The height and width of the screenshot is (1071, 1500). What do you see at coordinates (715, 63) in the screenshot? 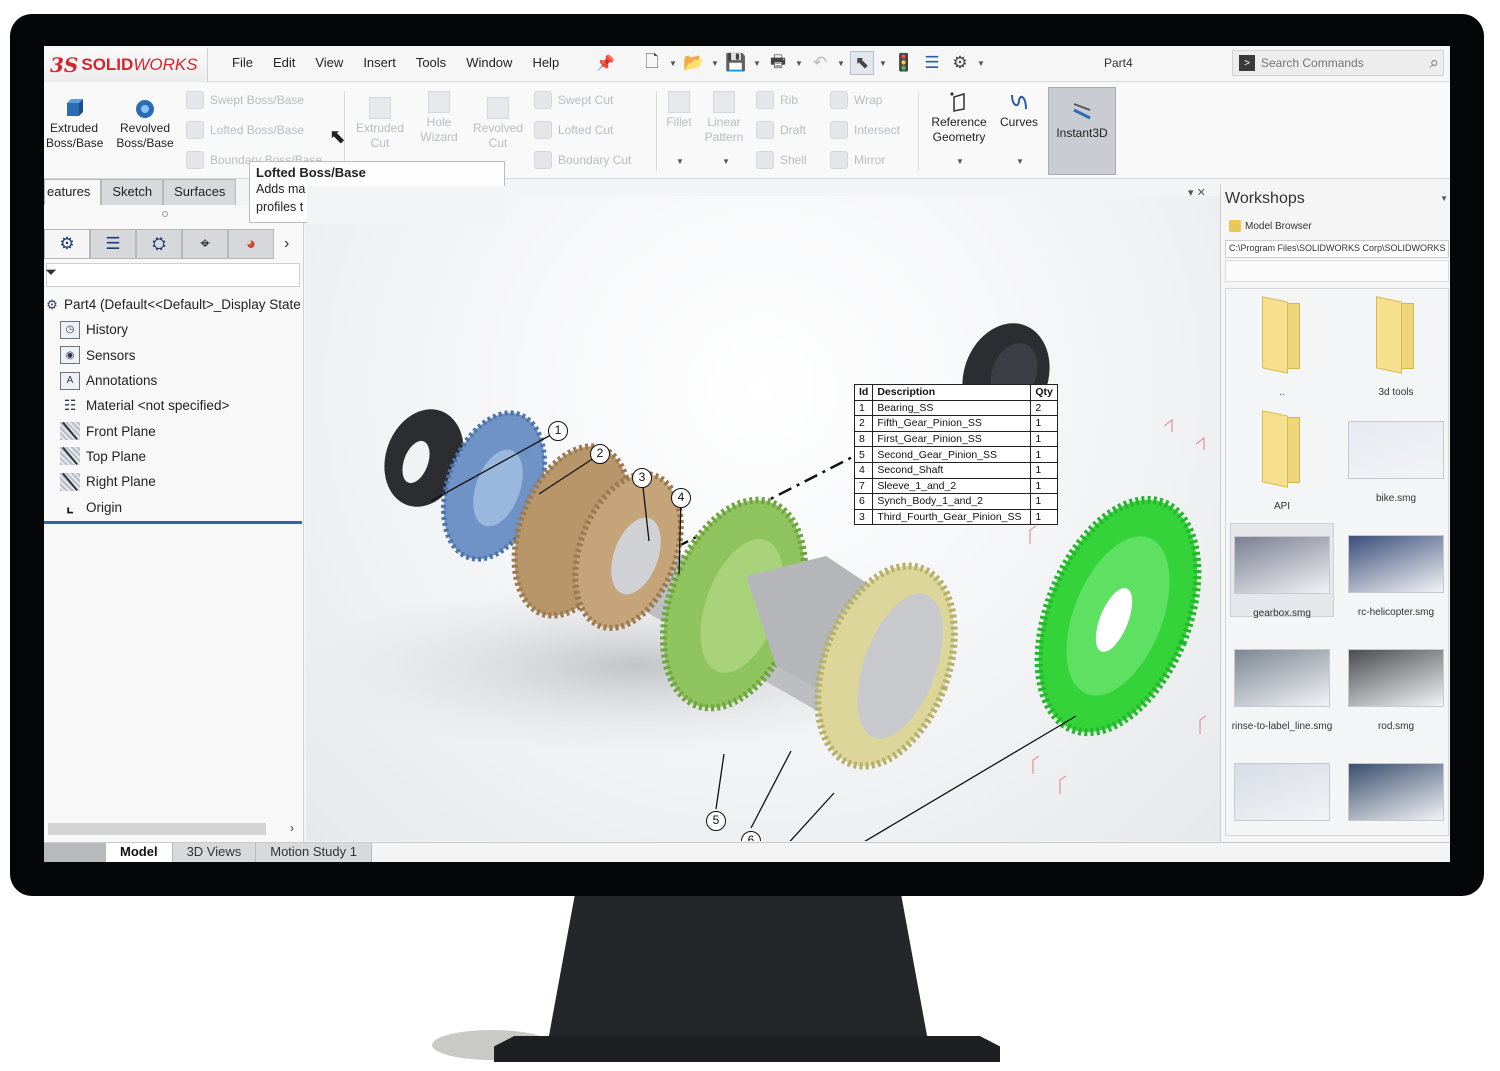
I see `open-dropdown: ▼` at bounding box center [715, 63].